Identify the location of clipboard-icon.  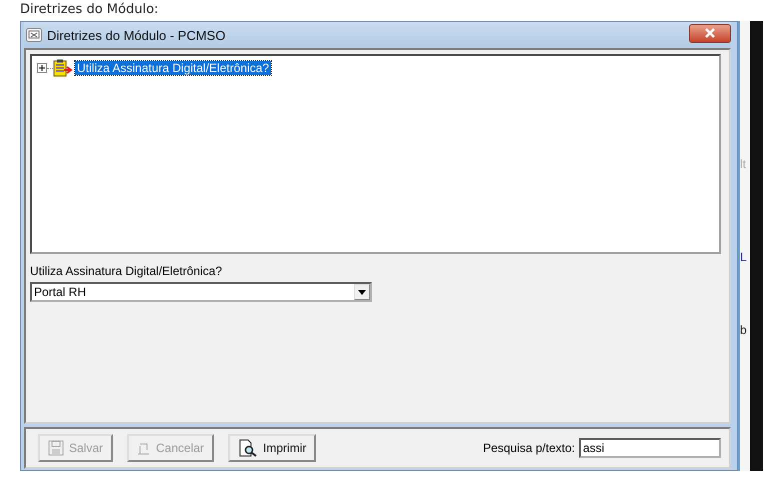
(63, 68).